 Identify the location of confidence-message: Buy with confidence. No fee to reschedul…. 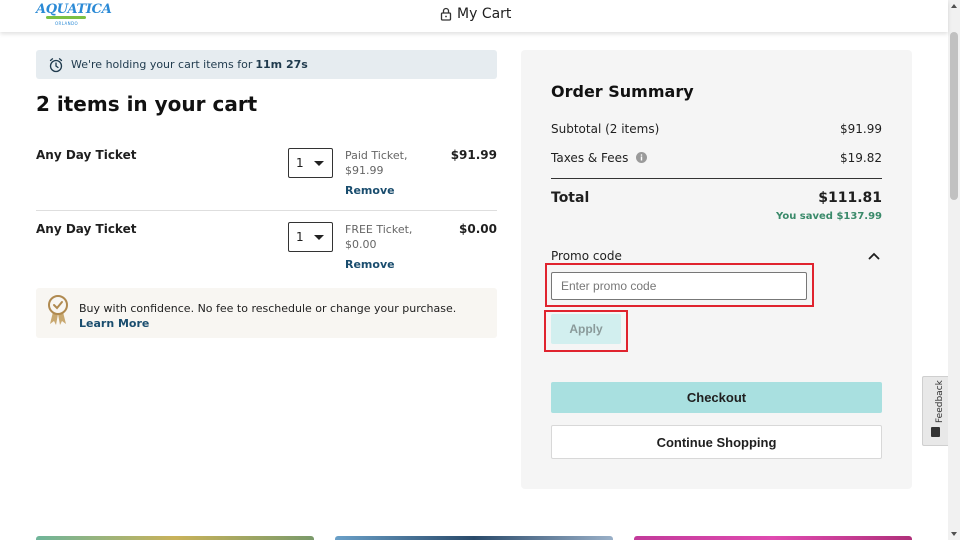
(268, 308).